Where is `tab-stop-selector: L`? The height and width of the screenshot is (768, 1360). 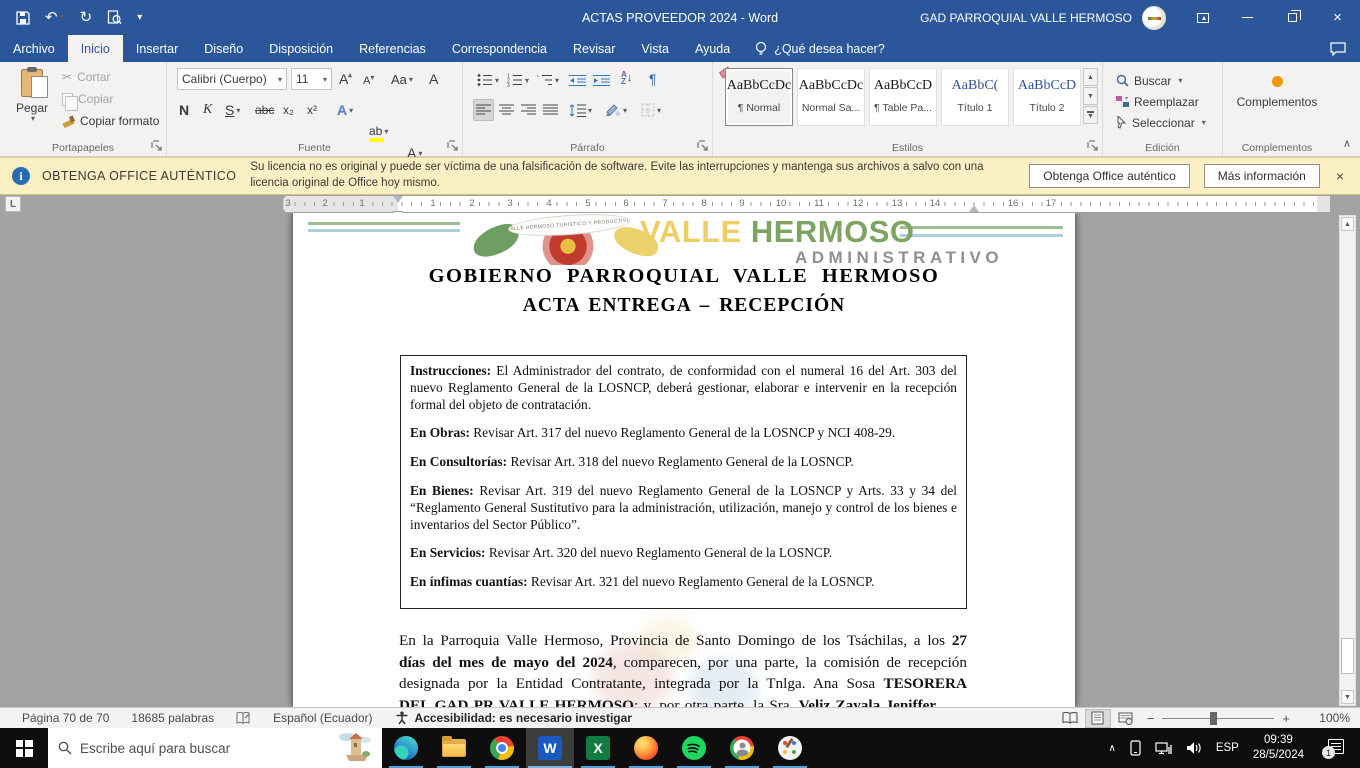
tab-stop-selector: L is located at coordinates (13, 204).